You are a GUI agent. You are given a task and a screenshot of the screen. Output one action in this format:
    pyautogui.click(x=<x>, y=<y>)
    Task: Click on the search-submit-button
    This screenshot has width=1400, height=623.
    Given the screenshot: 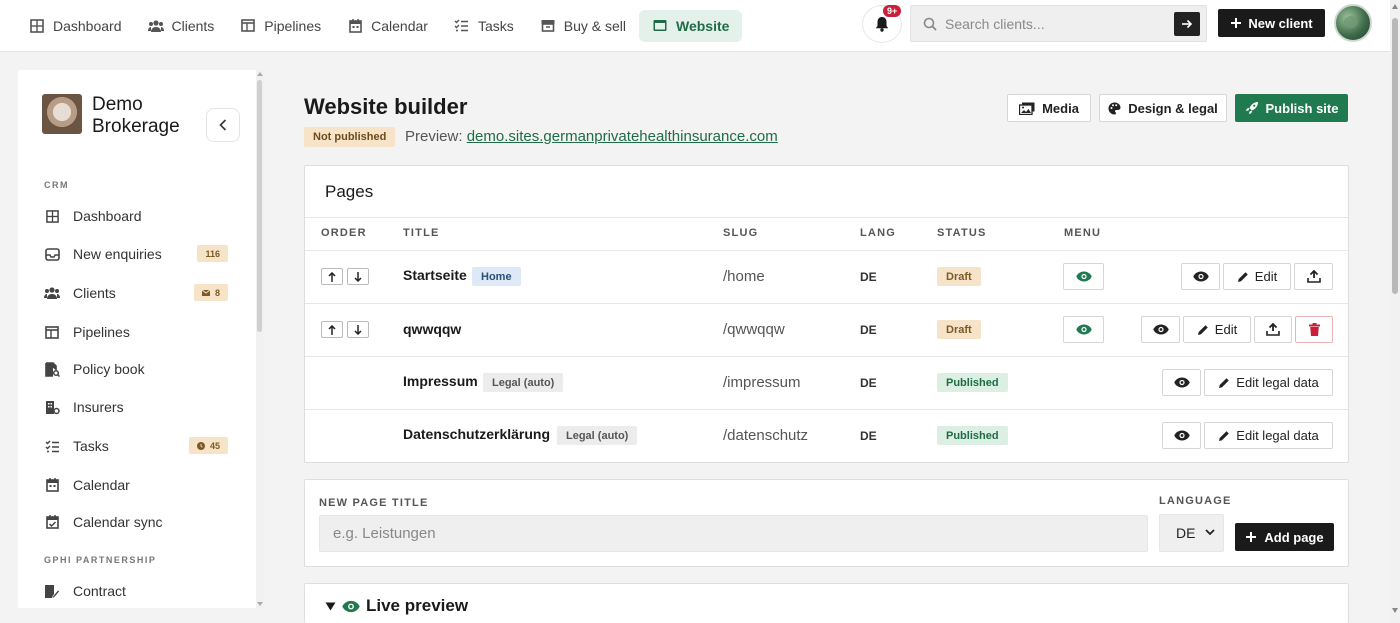 What is the action you would take?
    pyautogui.click(x=1187, y=24)
    